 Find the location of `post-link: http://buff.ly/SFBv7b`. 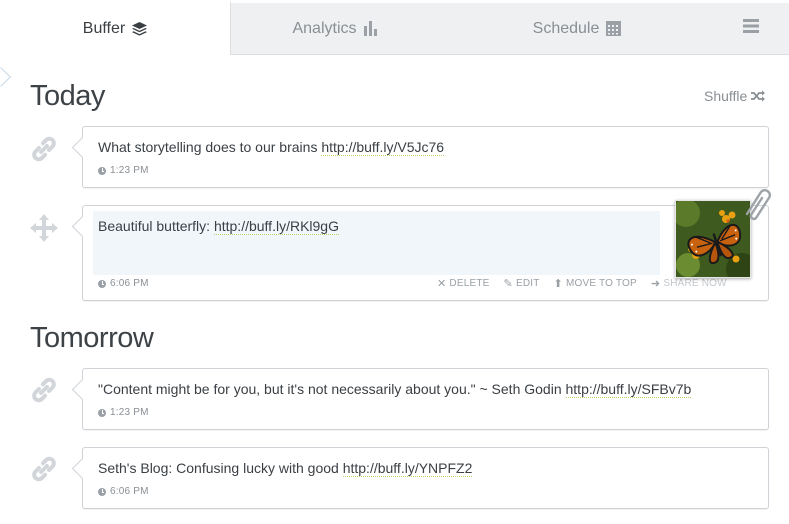

post-link: http://buff.ly/SFBv7b is located at coordinates (628, 389).